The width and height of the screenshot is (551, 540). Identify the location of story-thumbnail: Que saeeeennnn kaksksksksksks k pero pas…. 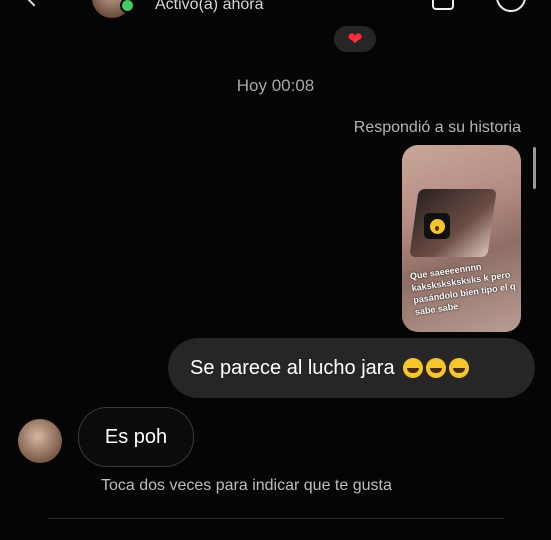
(461, 238).